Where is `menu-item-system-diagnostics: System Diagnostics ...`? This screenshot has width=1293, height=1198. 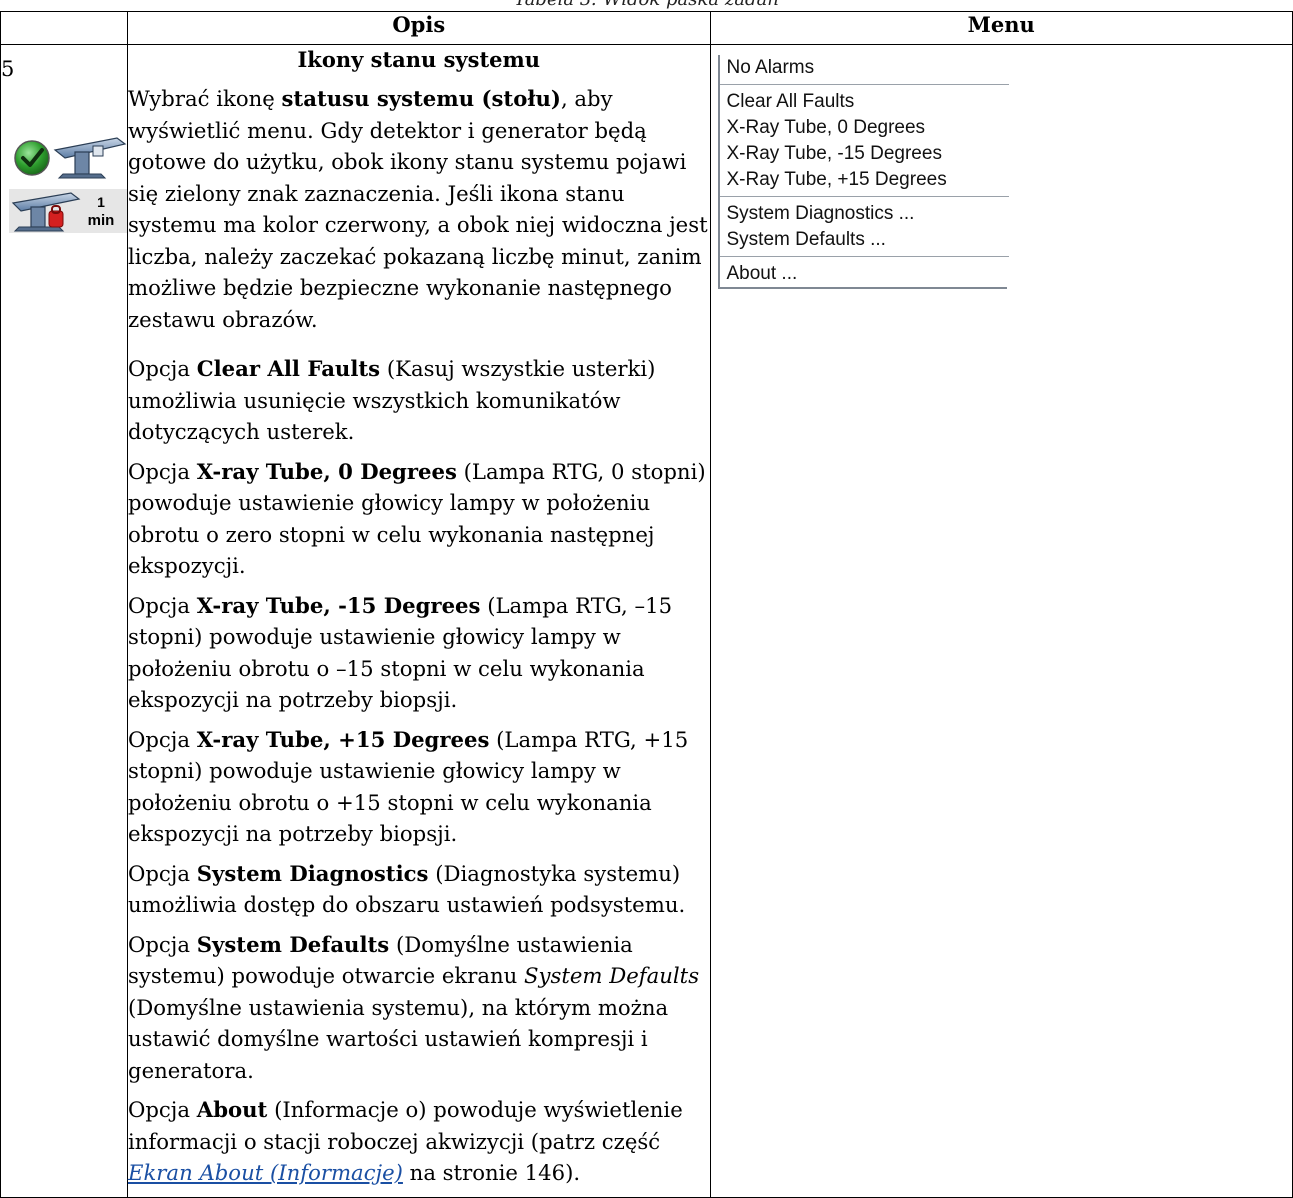 menu-item-system-diagnostics: System Diagnostics ... is located at coordinates (864, 214).